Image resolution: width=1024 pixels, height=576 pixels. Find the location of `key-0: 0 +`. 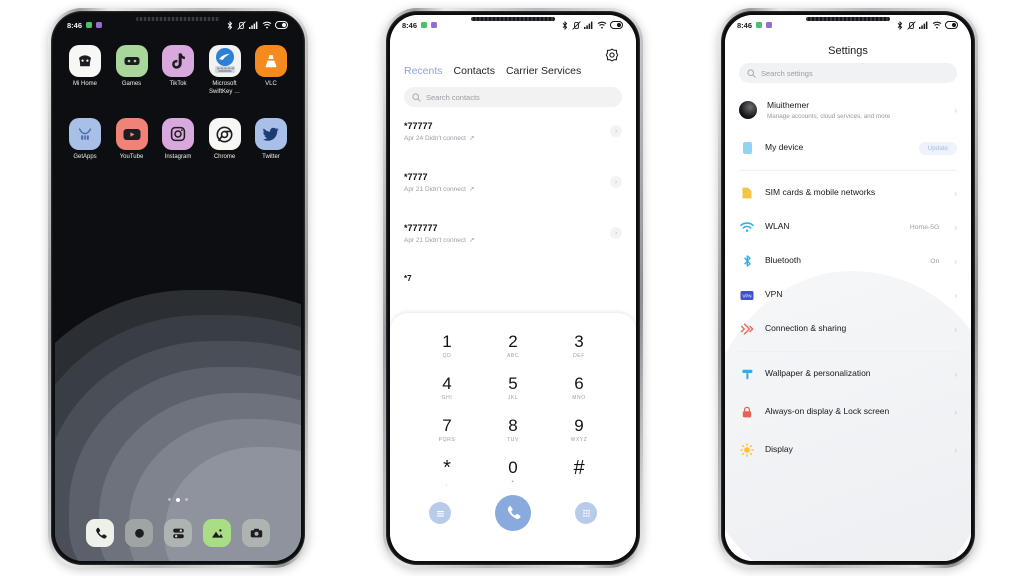

key-0: 0 + is located at coordinates (513, 472).